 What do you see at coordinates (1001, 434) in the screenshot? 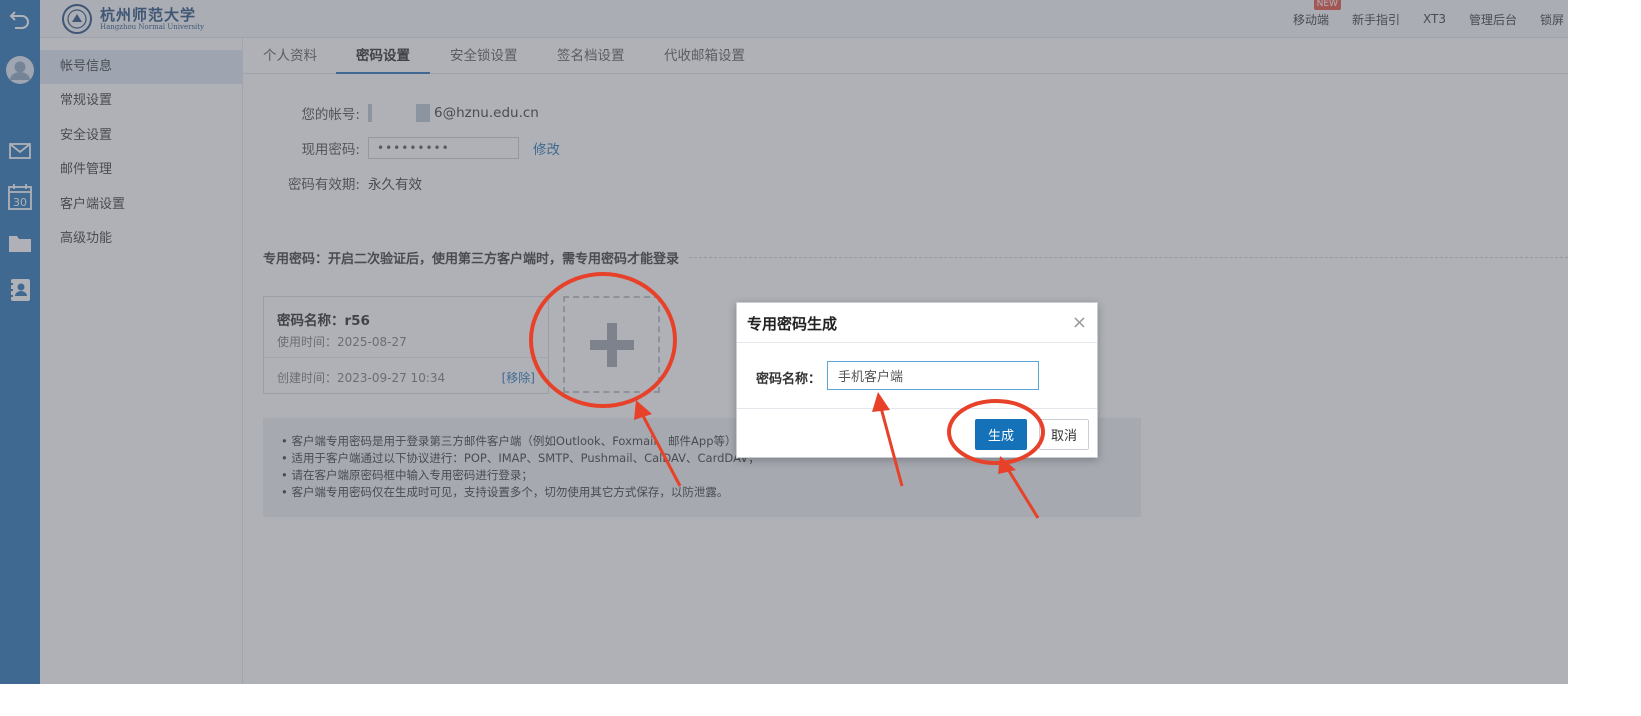
I see `generate-button: 生成` at bounding box center [1001, 434].